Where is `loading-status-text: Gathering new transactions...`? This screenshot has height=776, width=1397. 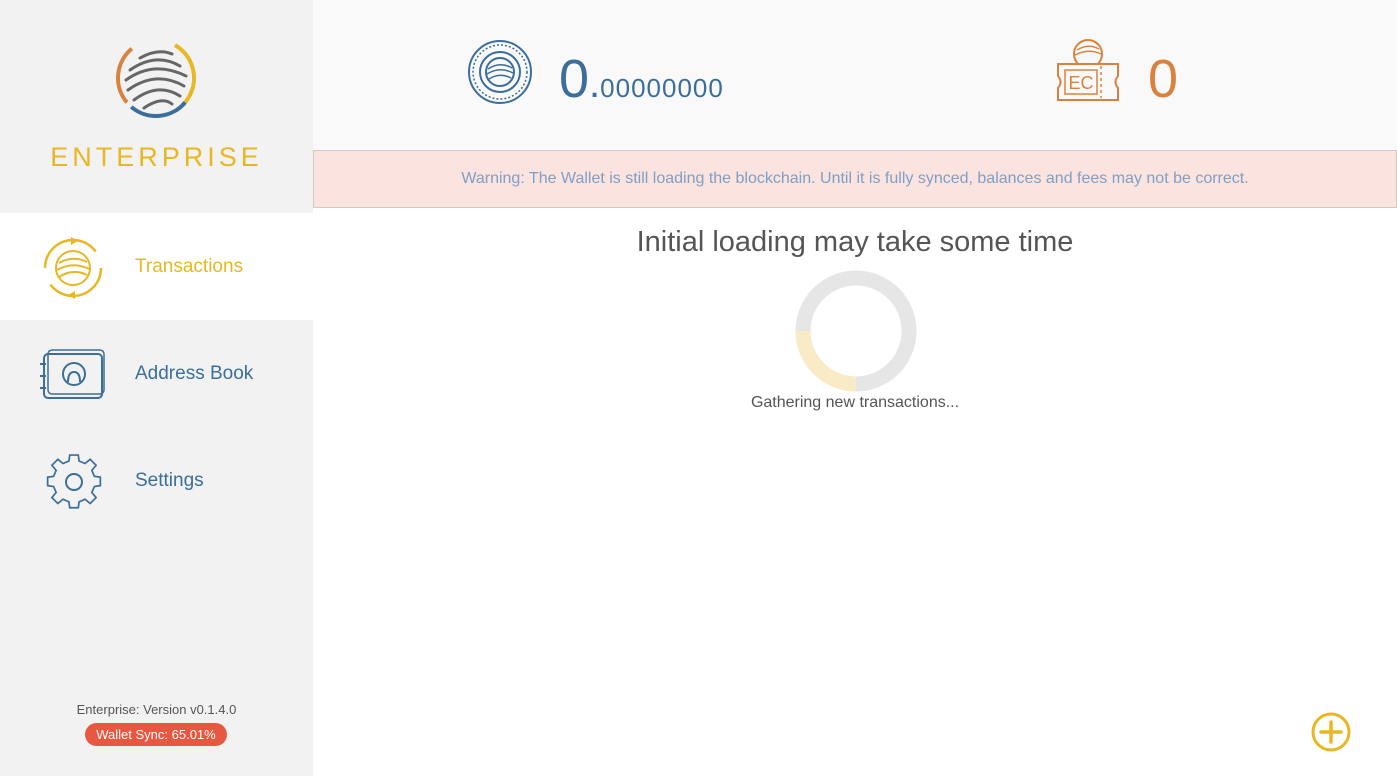
loading-status-text: Gathering new transactions... is located at coordinates (855, 402).